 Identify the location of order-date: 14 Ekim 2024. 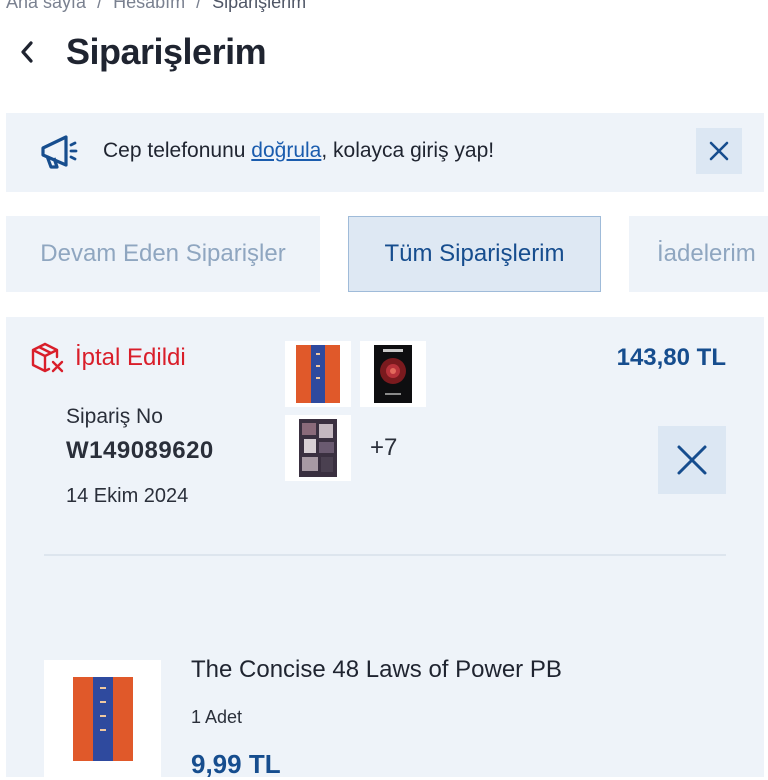
(127, 496).